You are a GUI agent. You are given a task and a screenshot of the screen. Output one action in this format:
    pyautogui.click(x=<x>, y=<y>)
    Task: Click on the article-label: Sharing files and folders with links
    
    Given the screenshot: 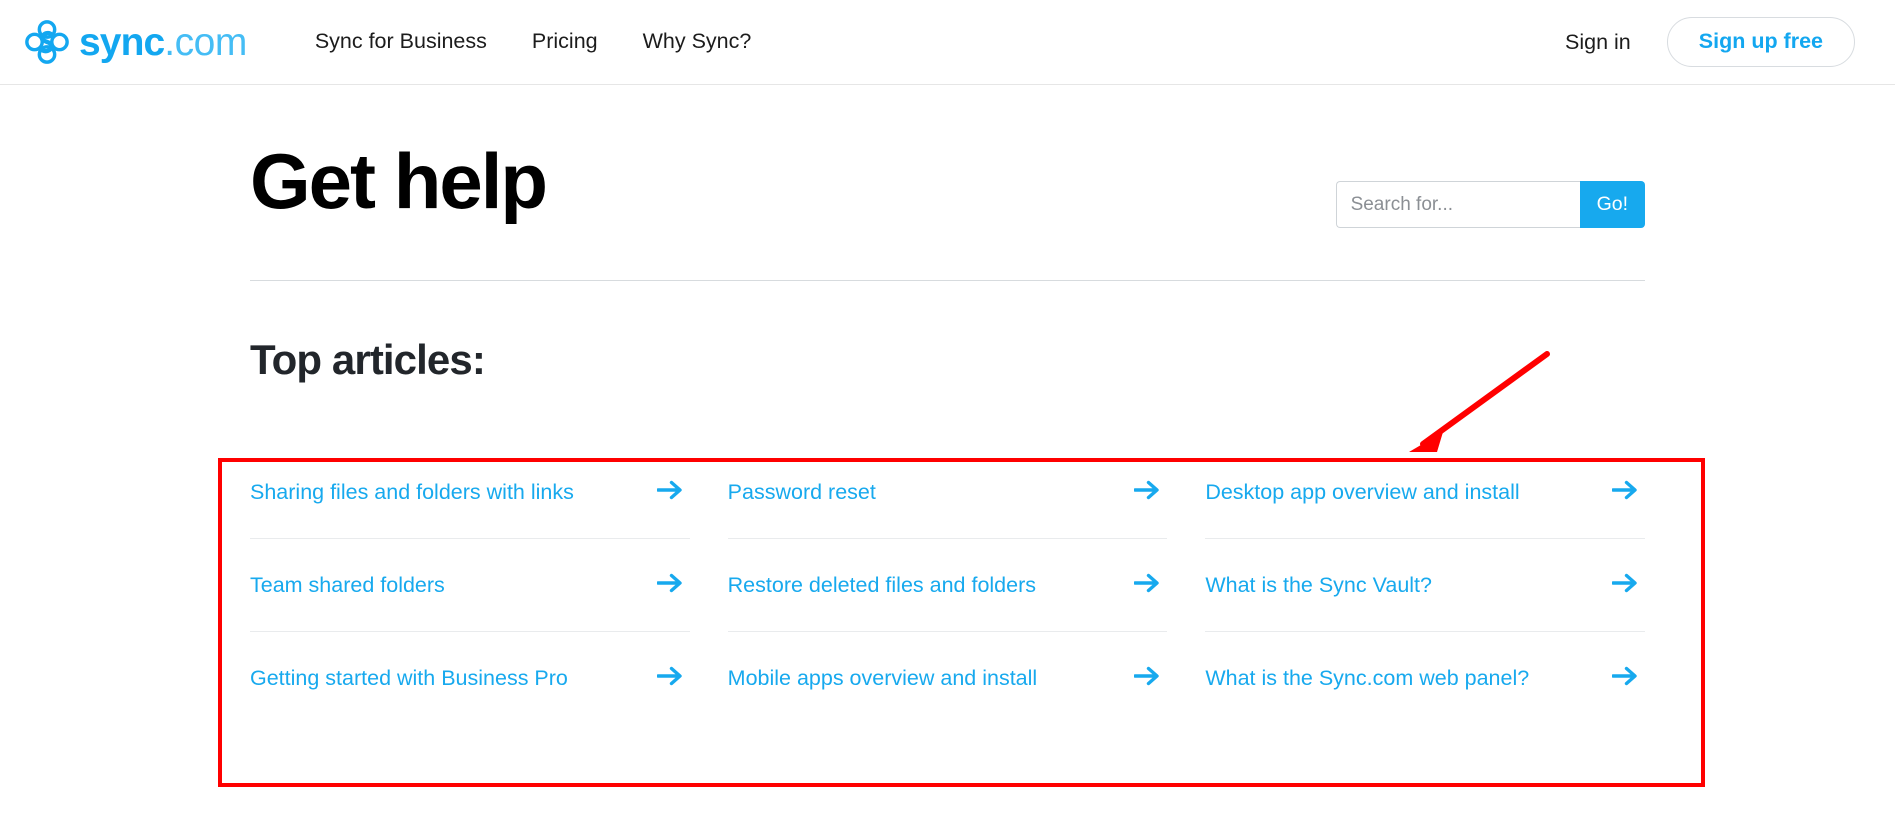 What is the action you would take?
    pyautogui.click(x=412, y=491)
    